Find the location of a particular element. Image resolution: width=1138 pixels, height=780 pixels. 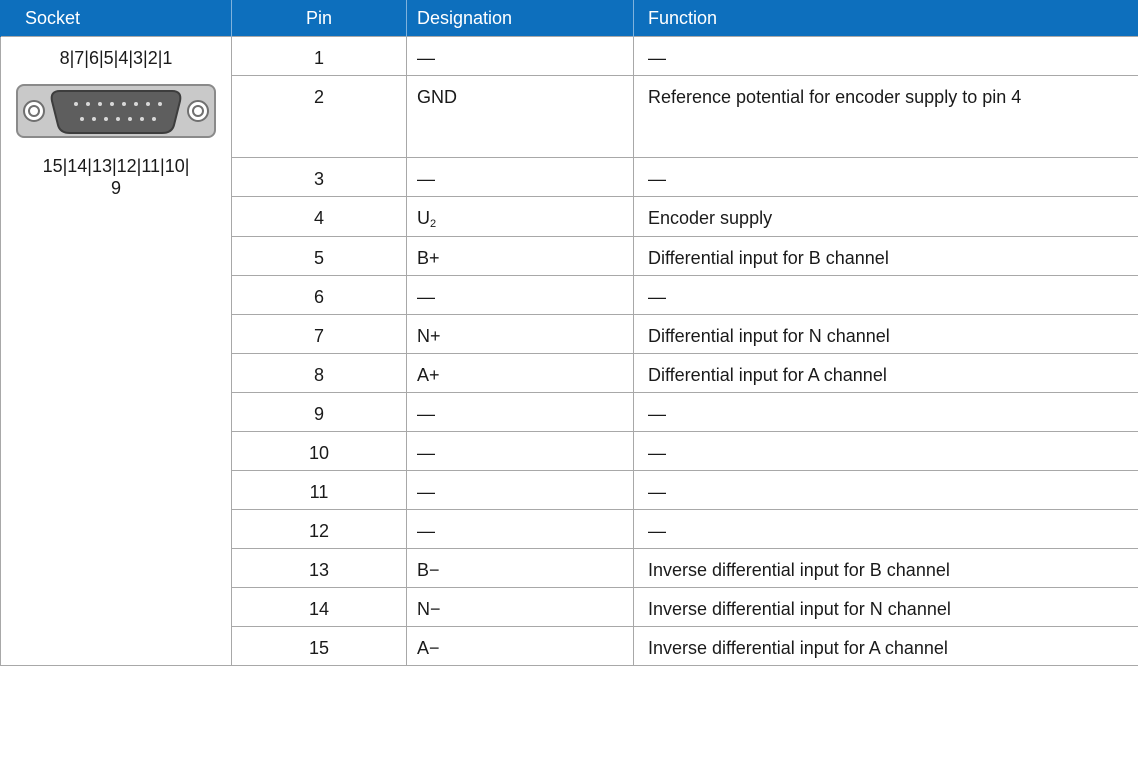

header-socket: Socket is located at coordinates (116, 18).